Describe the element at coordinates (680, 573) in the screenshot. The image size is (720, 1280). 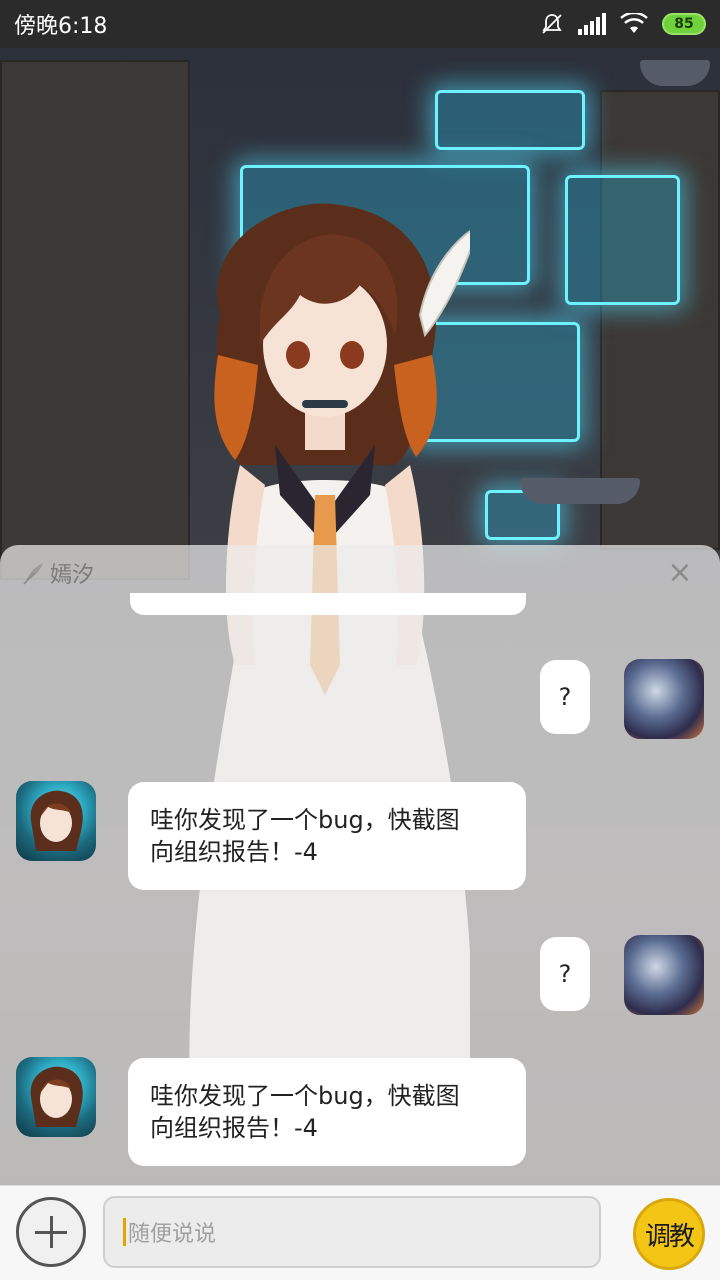
I see `close-button: ×` at that location.